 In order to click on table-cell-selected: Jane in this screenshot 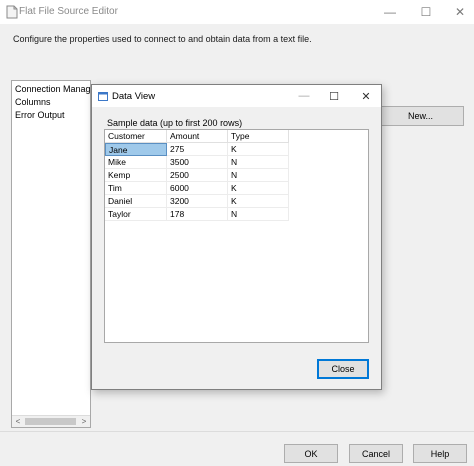, I will do `click(136, 149)`.